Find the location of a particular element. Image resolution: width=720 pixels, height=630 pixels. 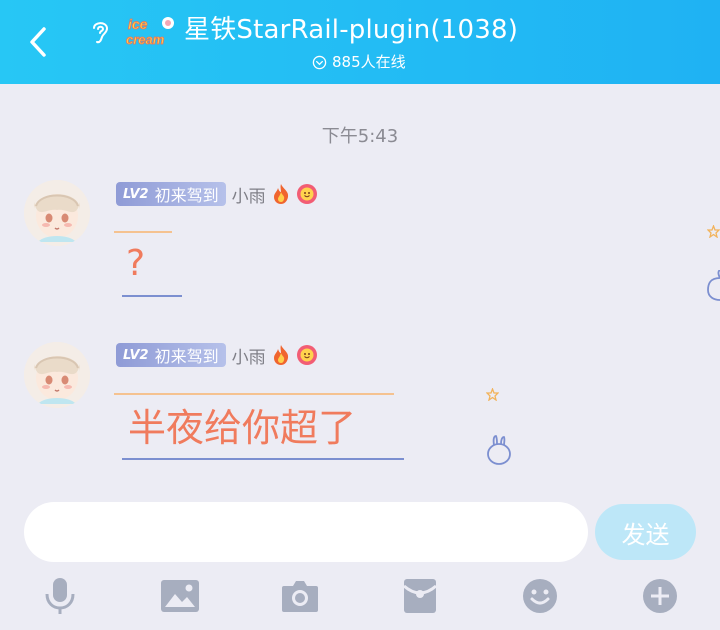

image-icon is located at coordinates (180, 596).